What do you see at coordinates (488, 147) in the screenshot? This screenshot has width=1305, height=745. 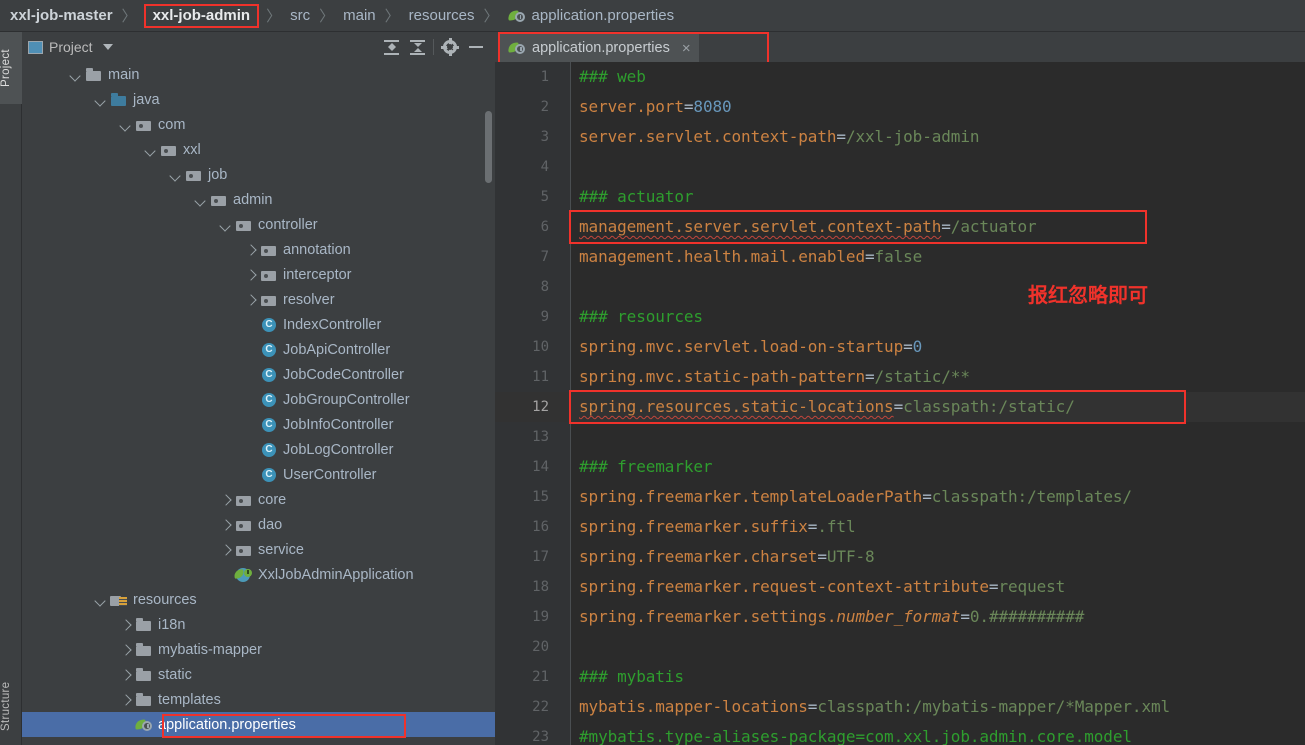 I see `project-tree-scrollbar` at bounding box center [488, 147].